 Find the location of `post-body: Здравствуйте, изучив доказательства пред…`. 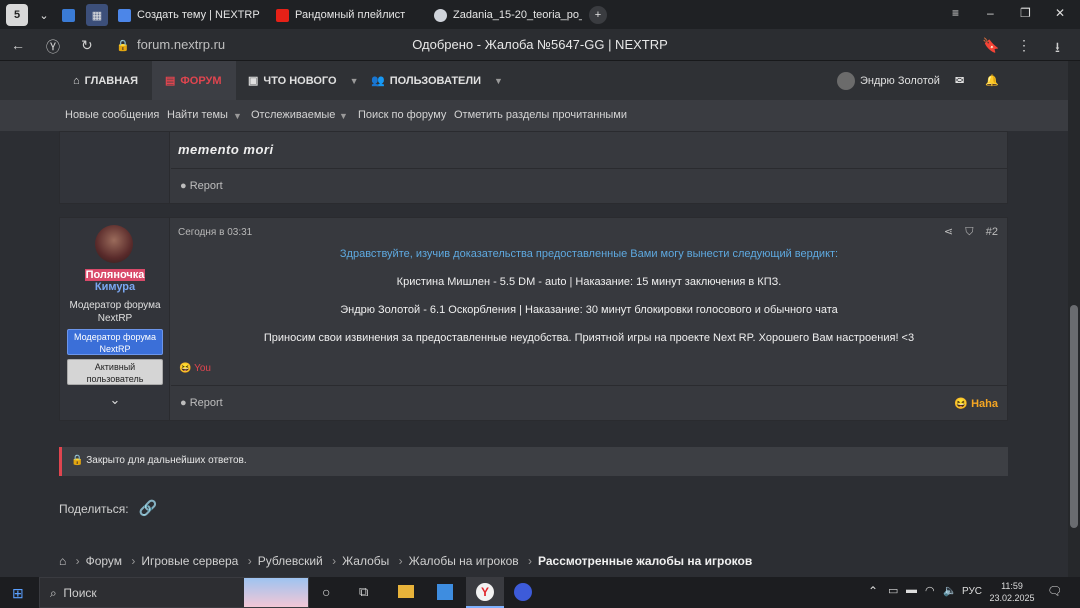

post-body: Здравствуйте, изучив доказательства пред… is located at coordinates (589, 296).